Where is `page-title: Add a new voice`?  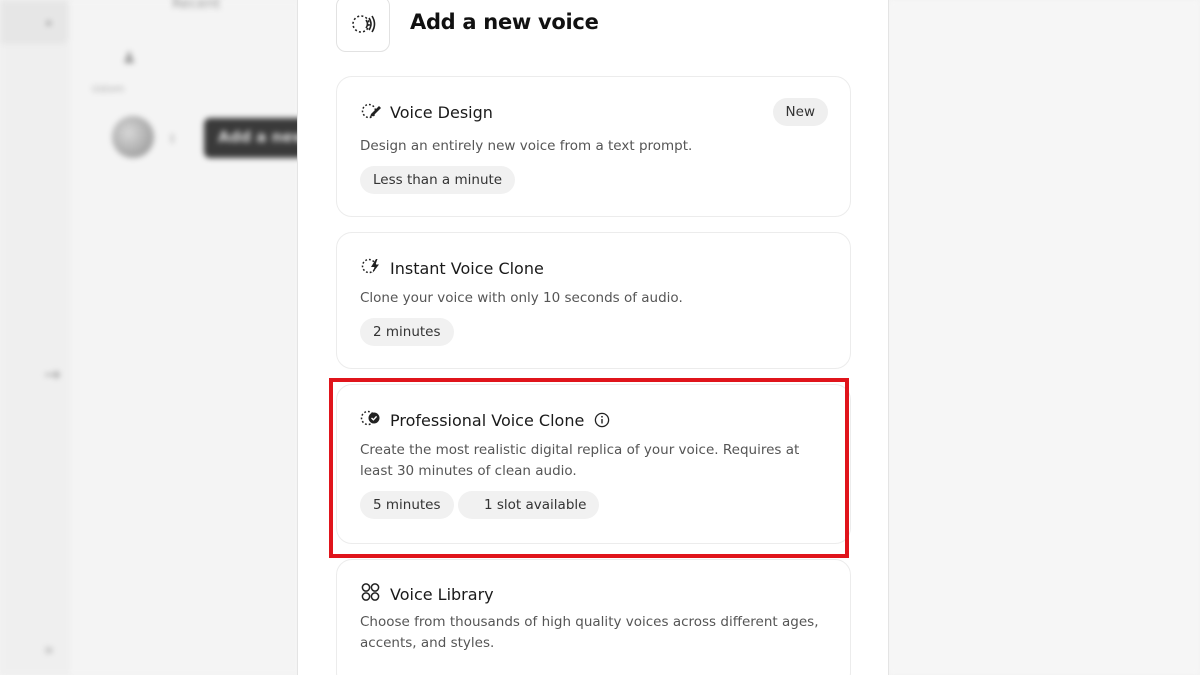
page-title: Add a new voice is located at coordinates (504, 22).